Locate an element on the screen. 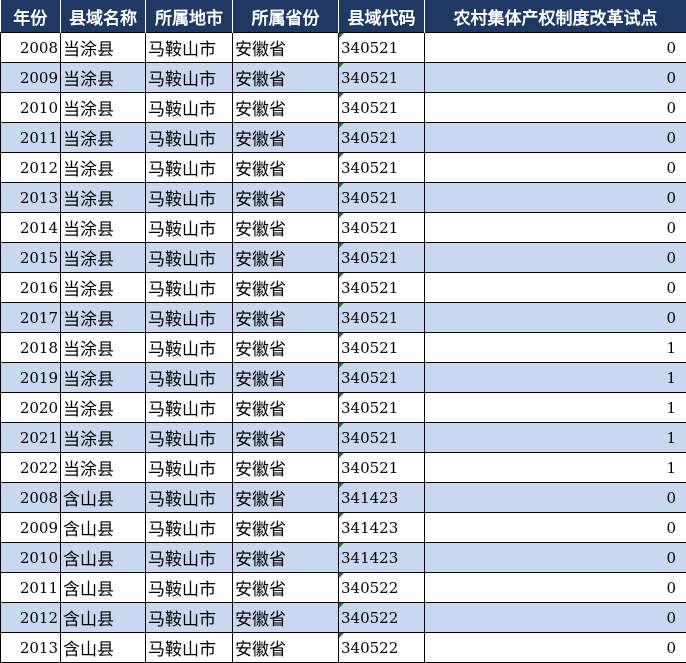 The image size is (686, 663). header-city: 所属地市 is located at coordinates (189, 16).